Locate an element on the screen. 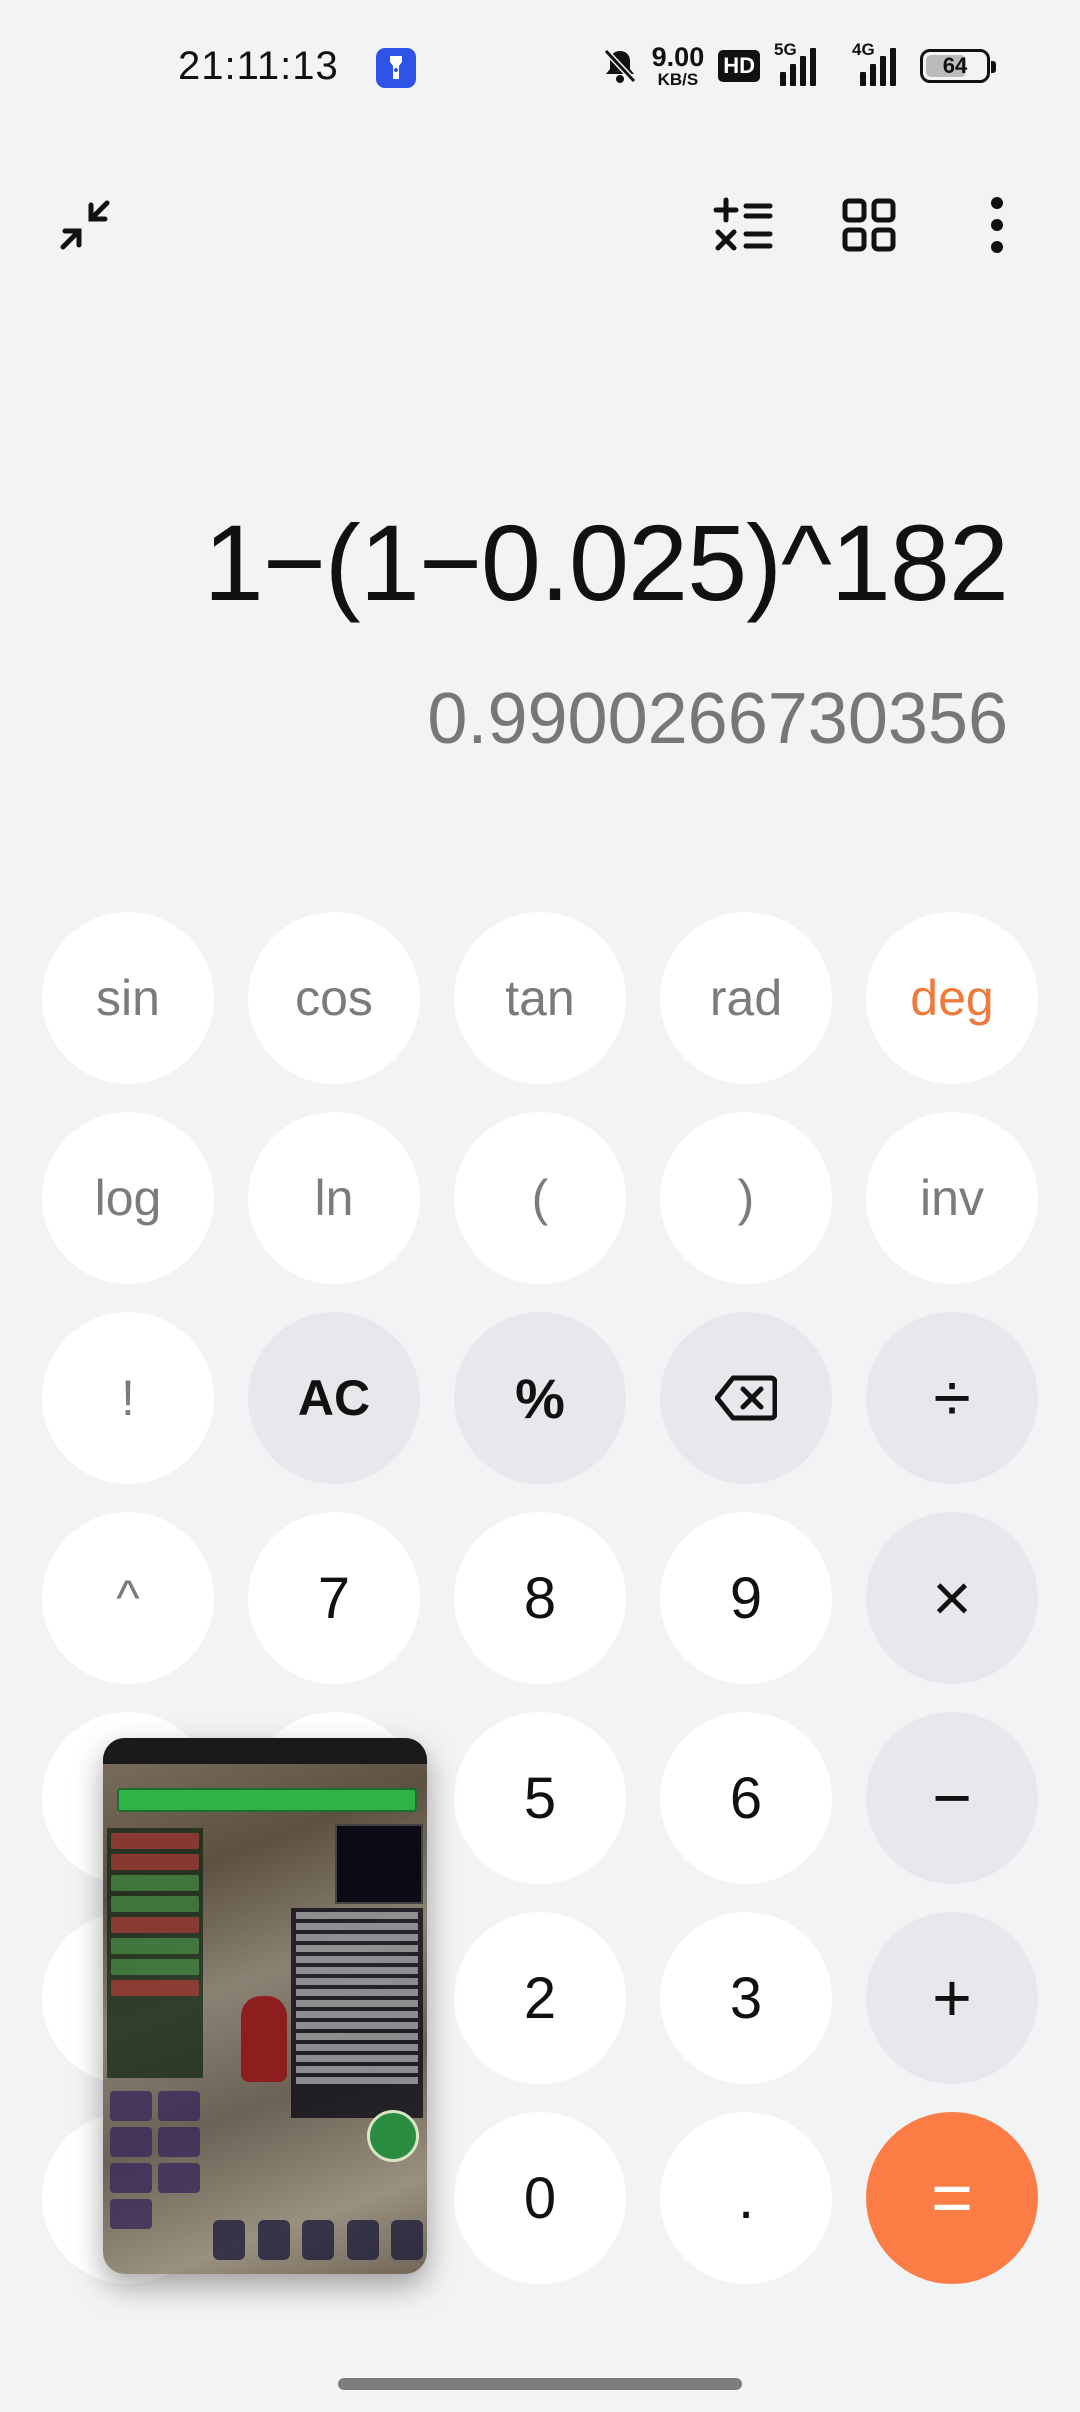 This screenshot has width=1080, height=2412. two-button: 2 is located at coordinates (540, 1998).